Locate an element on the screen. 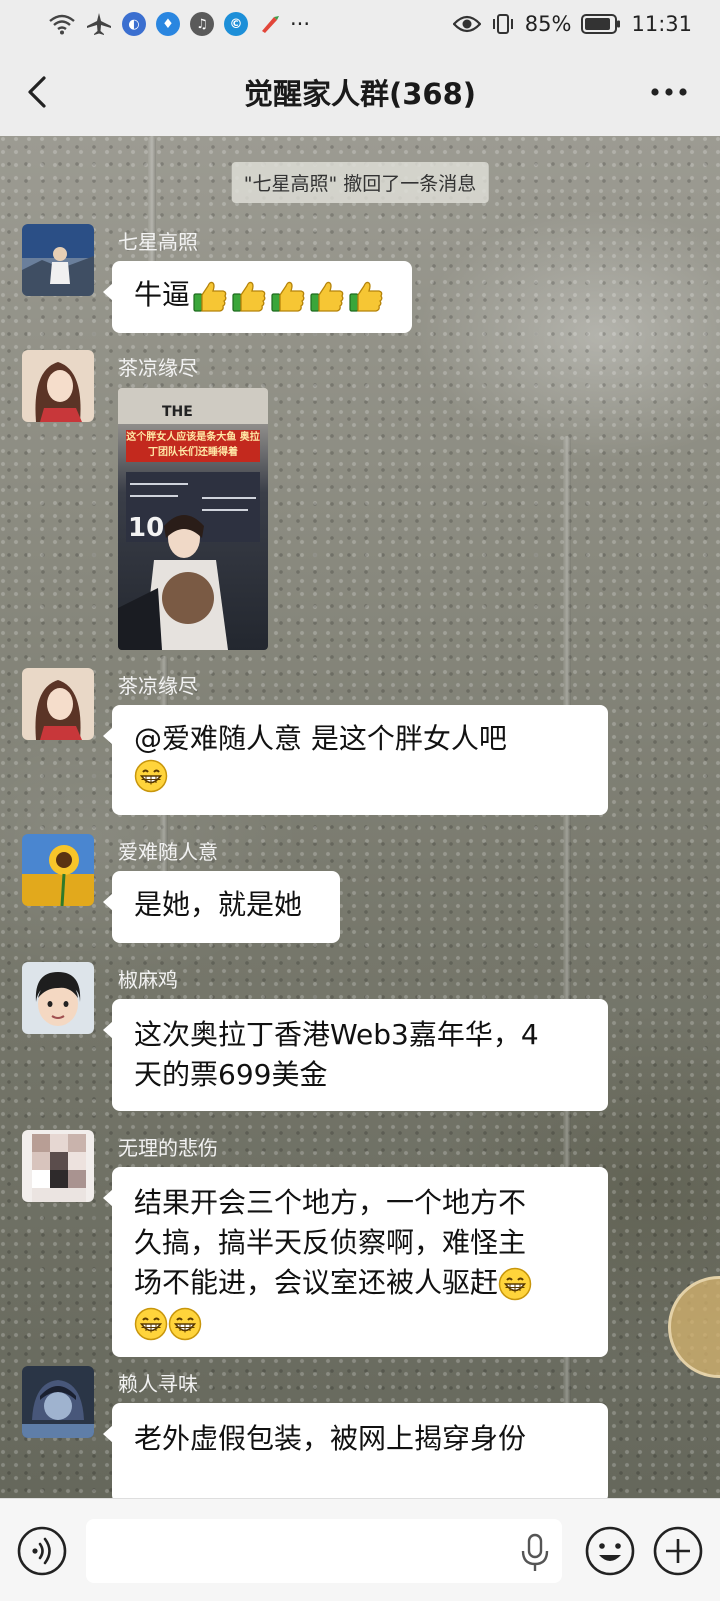  sender-name: 赖人寻味 is located at coordinates (158, 1384).